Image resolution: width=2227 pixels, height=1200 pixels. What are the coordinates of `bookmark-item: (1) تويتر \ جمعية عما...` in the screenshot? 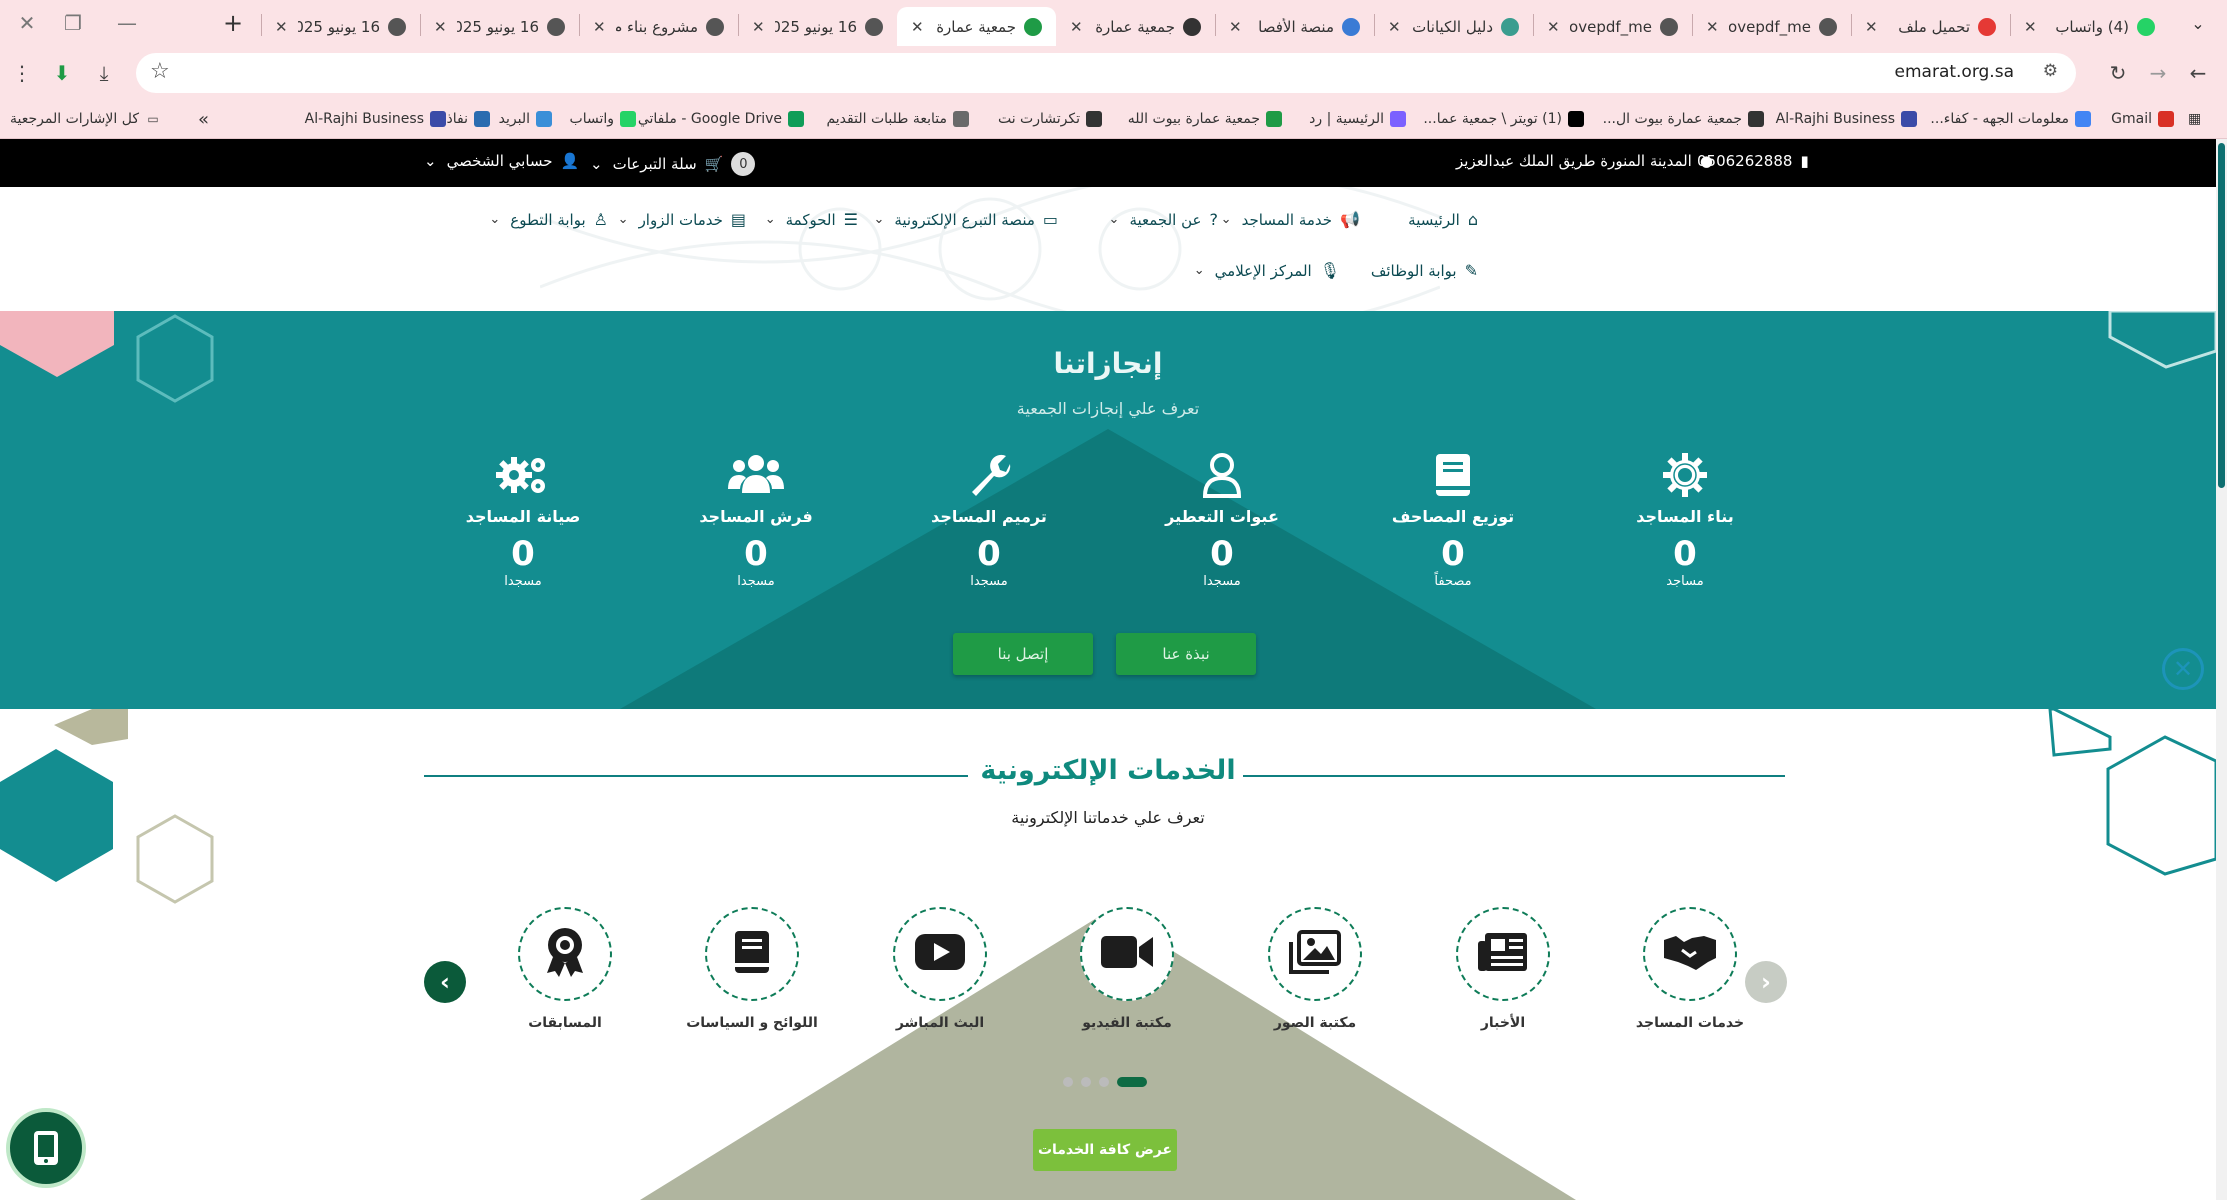 It's located at (1497, 119).